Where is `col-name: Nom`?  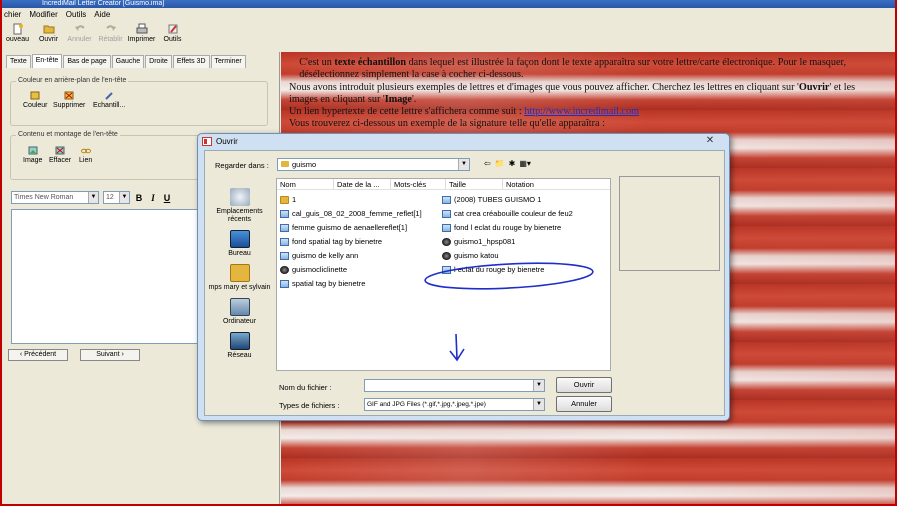 col-name: Nom is located at coordinates (305, 184).